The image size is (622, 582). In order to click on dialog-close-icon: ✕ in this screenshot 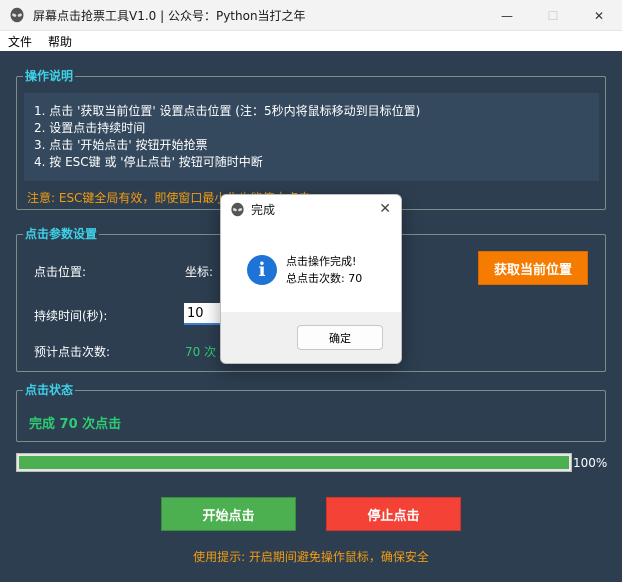, I will do `click(385, 209)`.